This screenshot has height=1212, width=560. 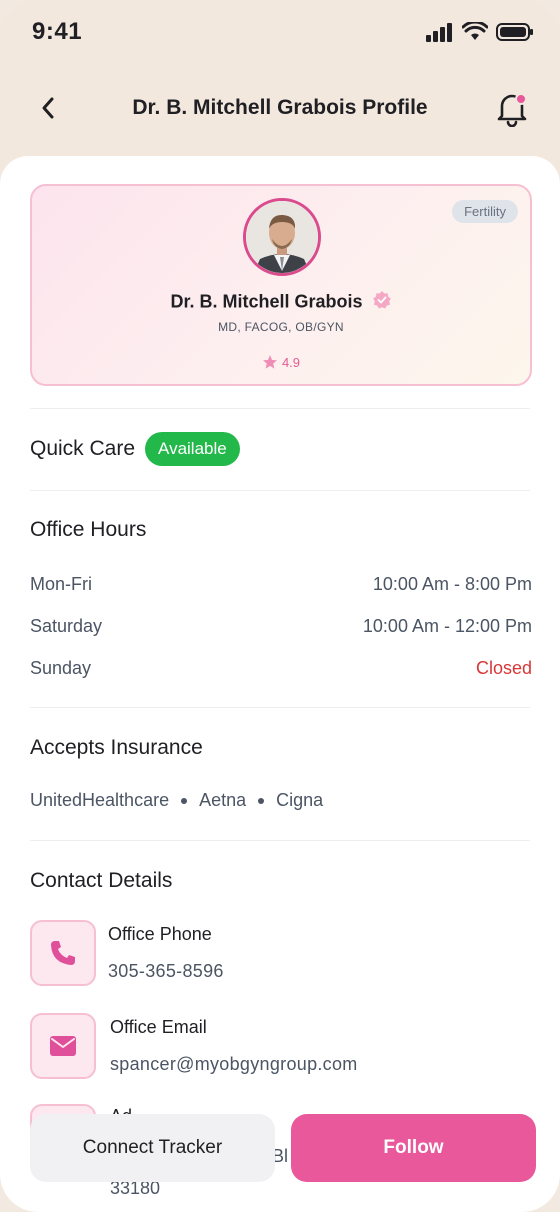 I want to click on hours-day: Mon-Fri, so click(x=61, y=584).